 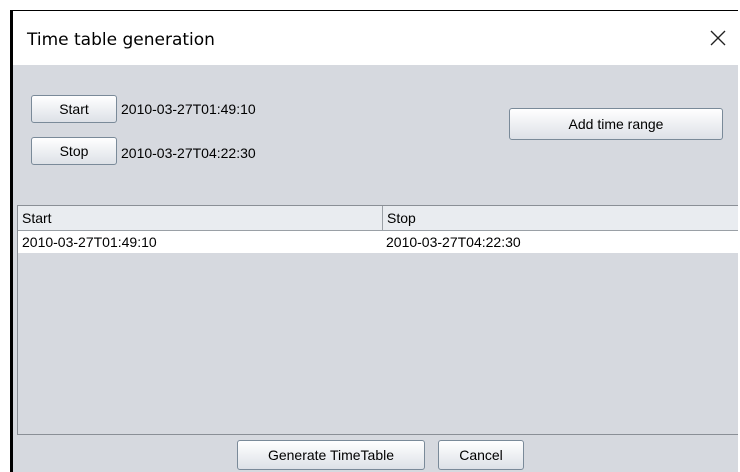 I want to click on window-title: Time table generation, so click(x=121, y=40).